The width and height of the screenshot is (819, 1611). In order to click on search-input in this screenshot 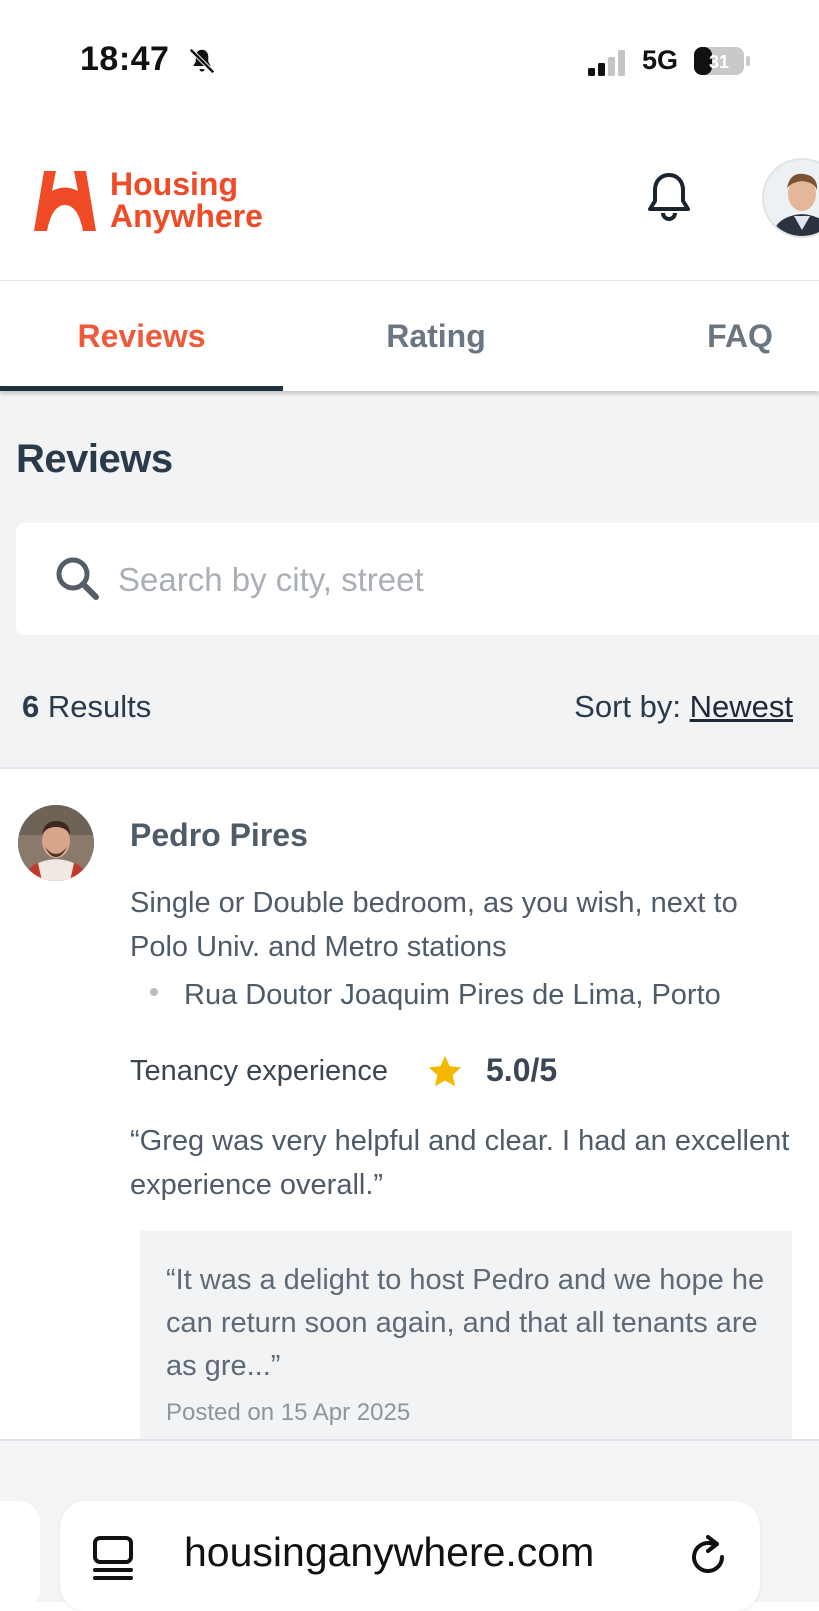, I will do `click(418, 580)`.